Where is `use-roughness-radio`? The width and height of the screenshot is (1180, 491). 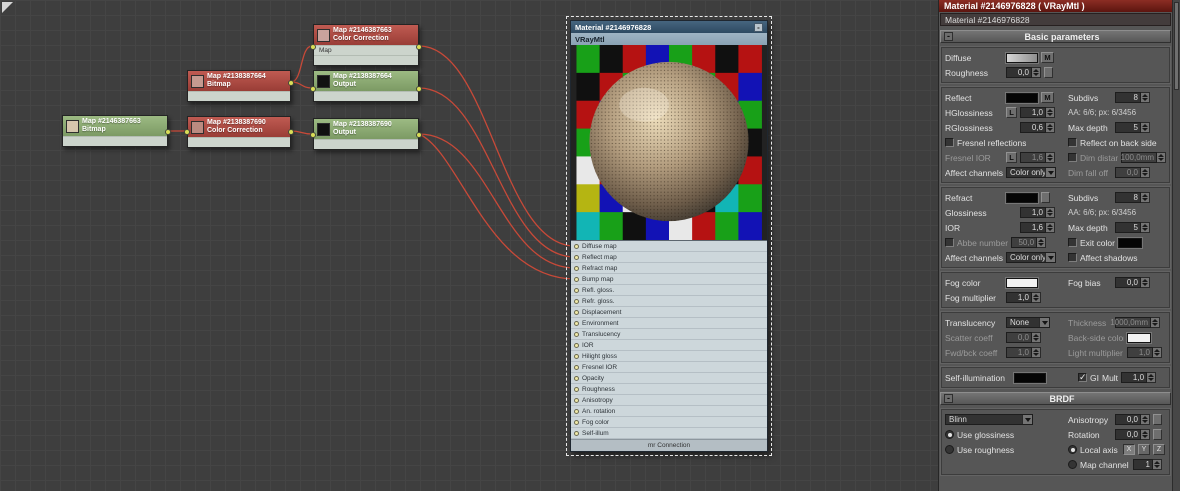 use-roughness-radio is located at coordinates (949, 449).